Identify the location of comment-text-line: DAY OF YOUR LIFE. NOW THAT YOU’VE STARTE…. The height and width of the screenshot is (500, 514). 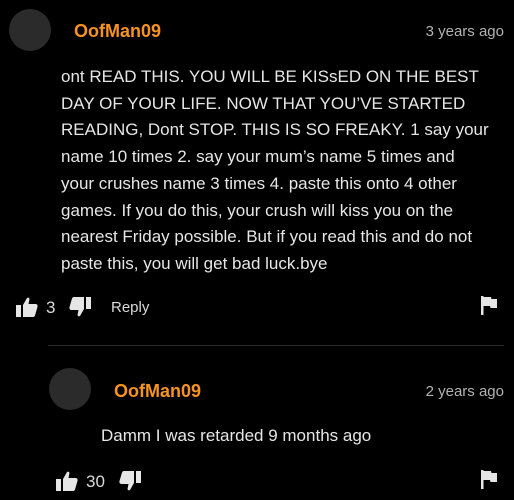
(263, 103).